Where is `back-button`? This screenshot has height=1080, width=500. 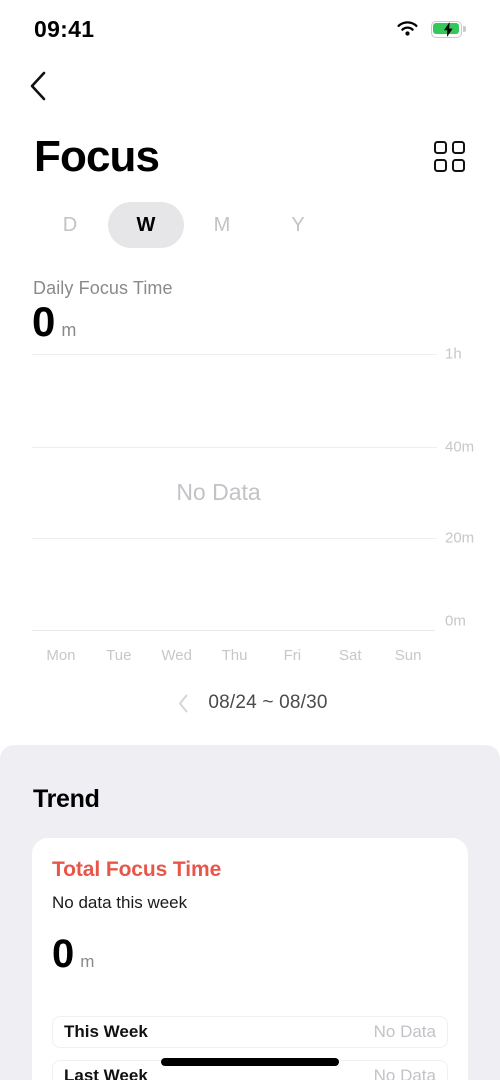 back-button is located at coordinates (38, 86).